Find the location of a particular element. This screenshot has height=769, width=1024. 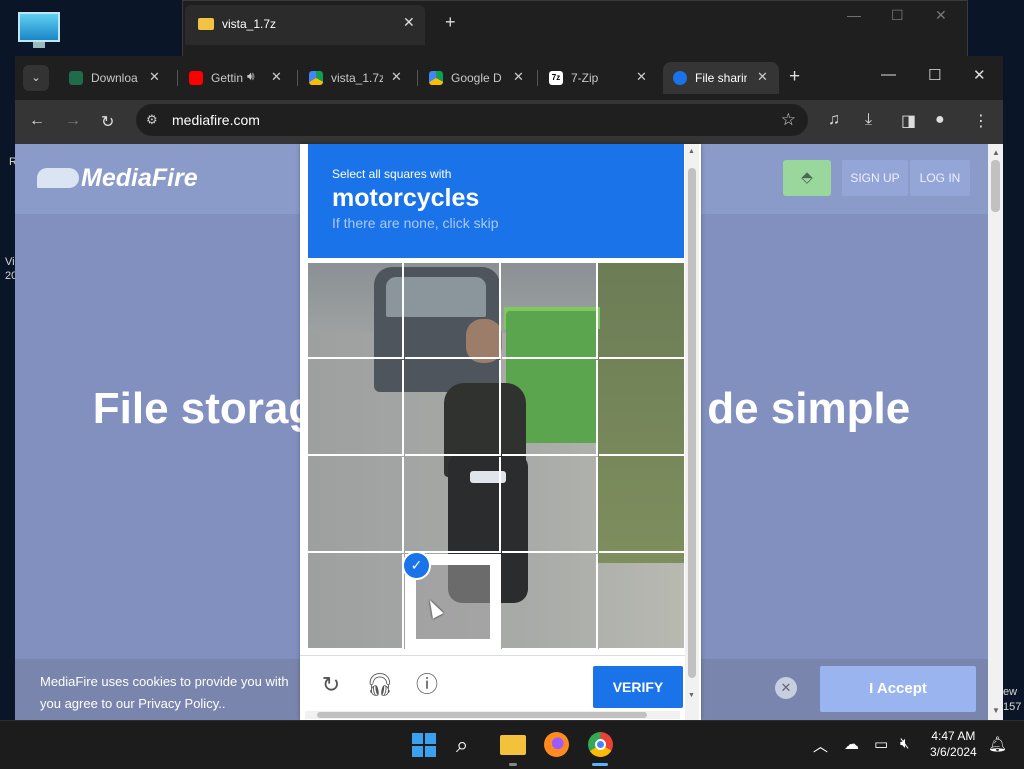

notification-bell-icon: 🔔︎ is located at coordinates (997, 744).